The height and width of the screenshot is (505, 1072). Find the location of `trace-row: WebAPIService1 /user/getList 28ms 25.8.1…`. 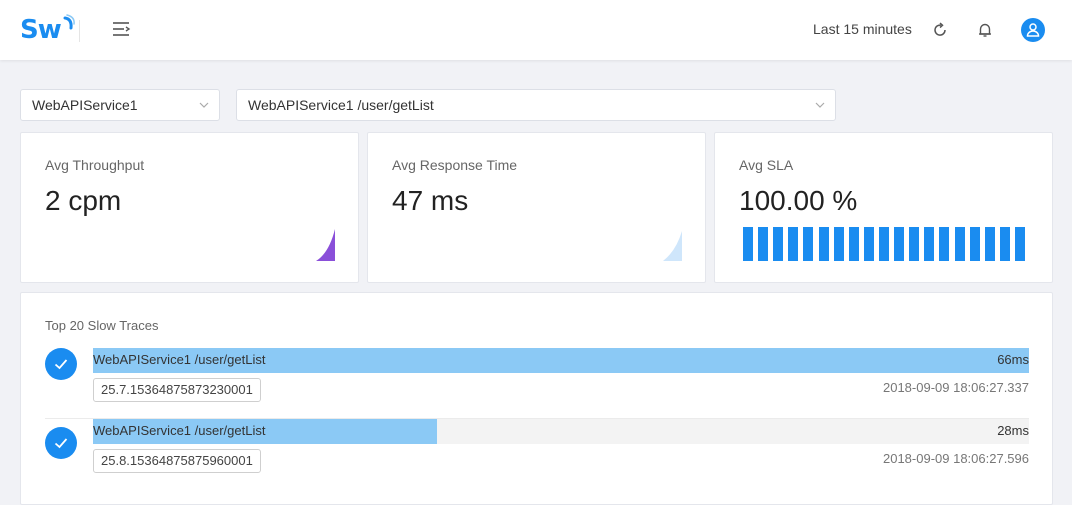

trace-row: WebAPIService1 /user/getList 28ms 25.8.1… is located at coordinates (537, 449).